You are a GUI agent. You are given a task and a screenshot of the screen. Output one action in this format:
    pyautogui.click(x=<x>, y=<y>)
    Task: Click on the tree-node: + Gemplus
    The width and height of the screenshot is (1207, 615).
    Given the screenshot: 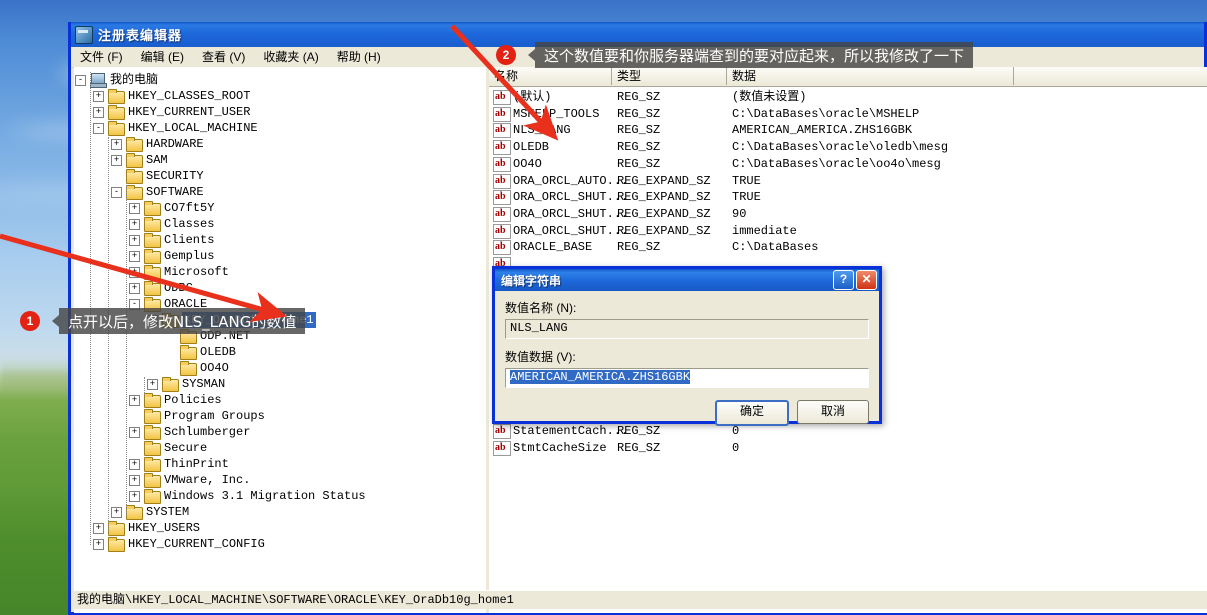 What is the action you would take?
    pyautogui.click(x=280, y=256)
    